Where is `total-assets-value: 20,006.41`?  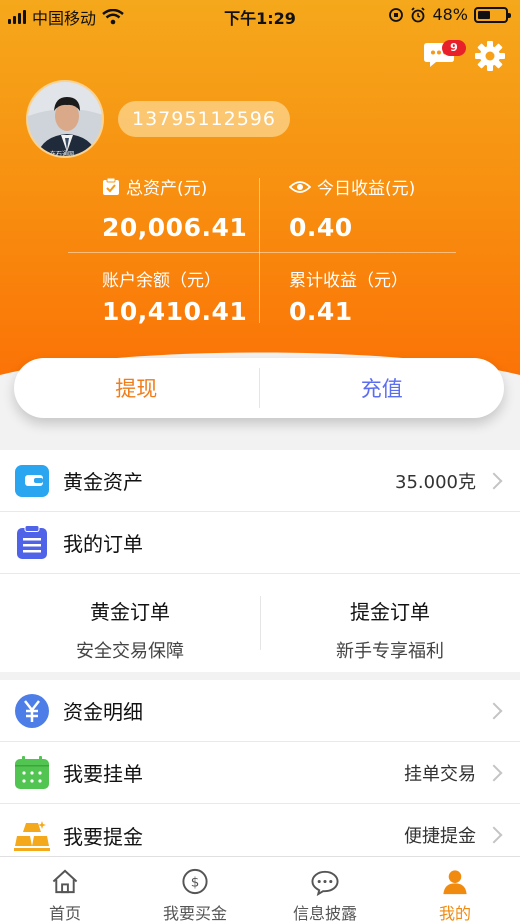 total-assets-value: 20,006.41 is located at coordinates (175, 227).